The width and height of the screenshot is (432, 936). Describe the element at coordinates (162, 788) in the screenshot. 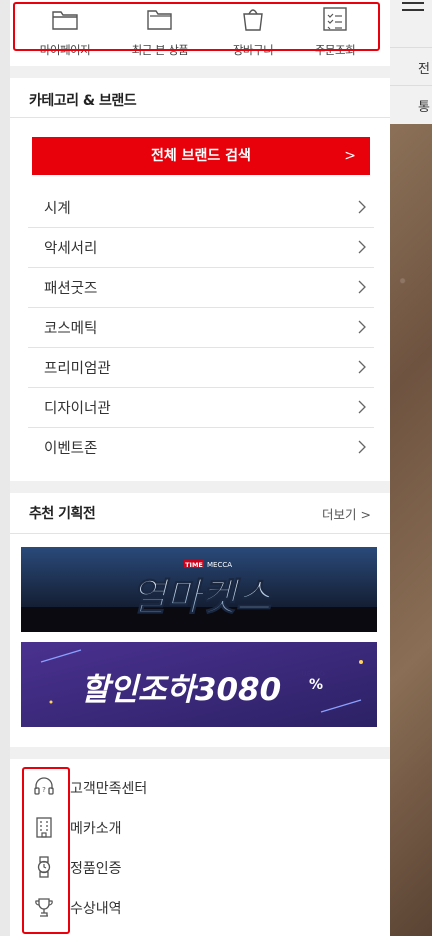

I see `footer-item-customer-center: ? 고객만족센터` at that location.